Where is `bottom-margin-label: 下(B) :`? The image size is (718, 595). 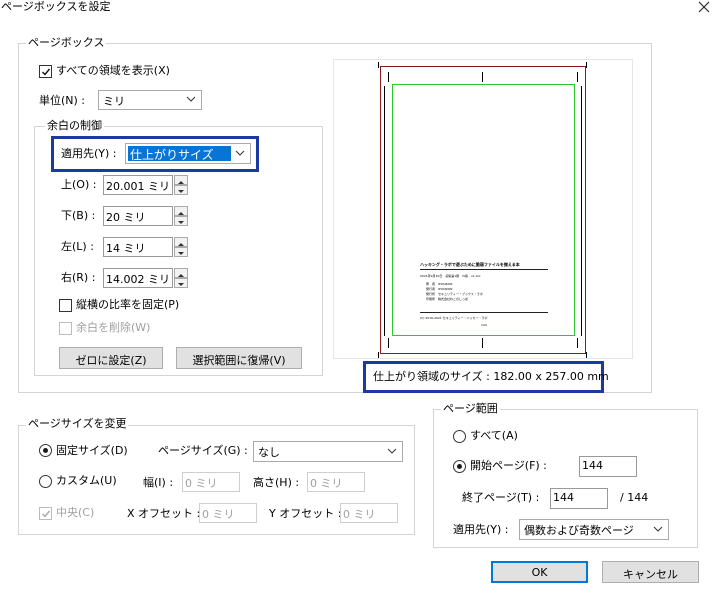 bottom-margin-label: 下(B) : is located at coordinates (78, 215).